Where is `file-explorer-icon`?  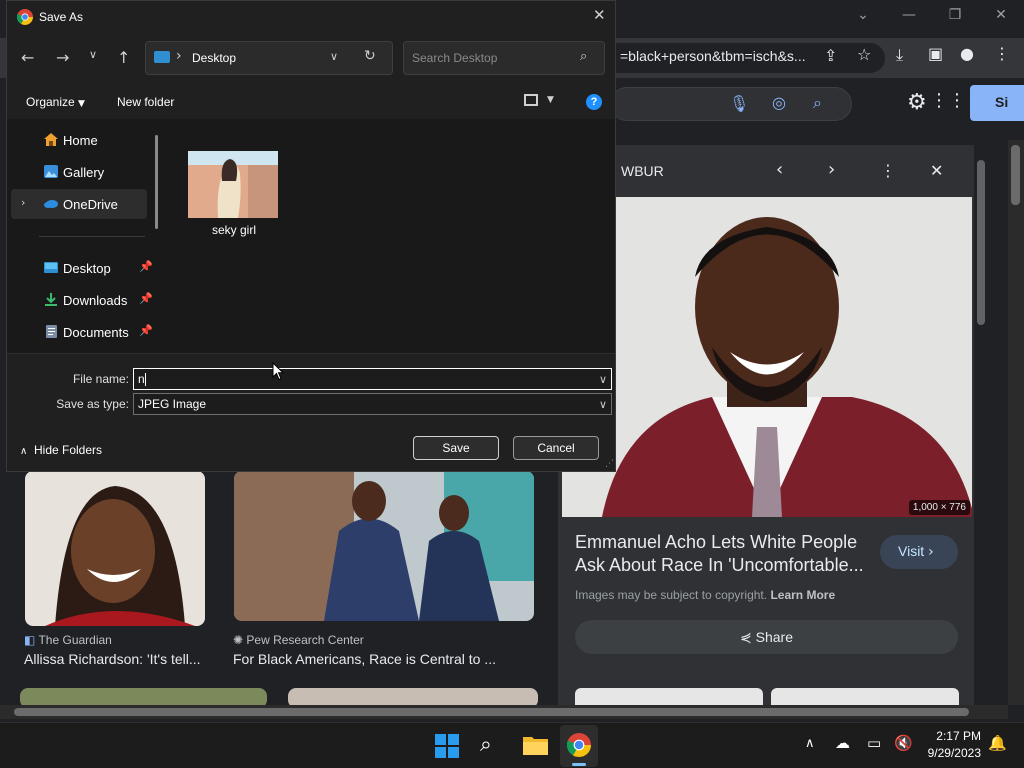
file-explorer-icon is located at coordinates (535, 745).